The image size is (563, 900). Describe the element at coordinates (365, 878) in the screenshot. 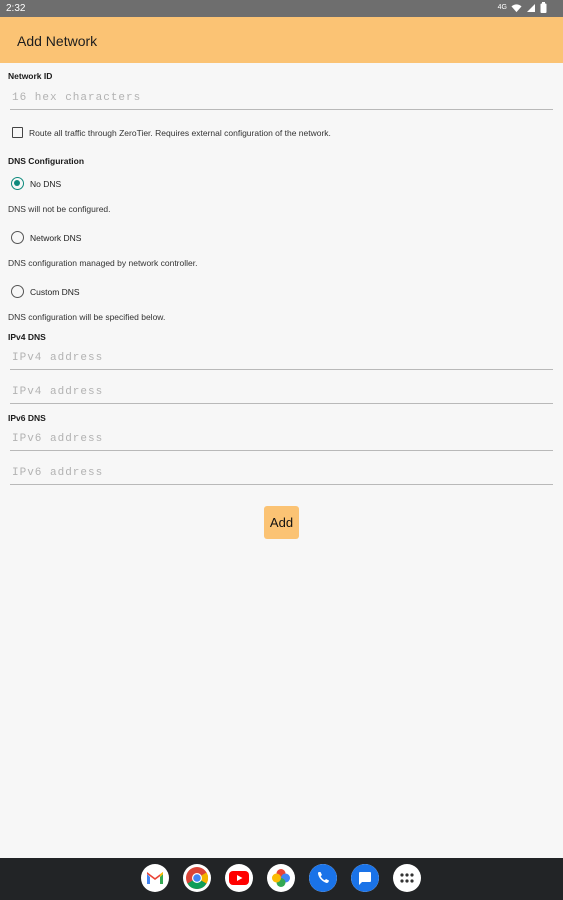

I see `messages-icon` at that location.